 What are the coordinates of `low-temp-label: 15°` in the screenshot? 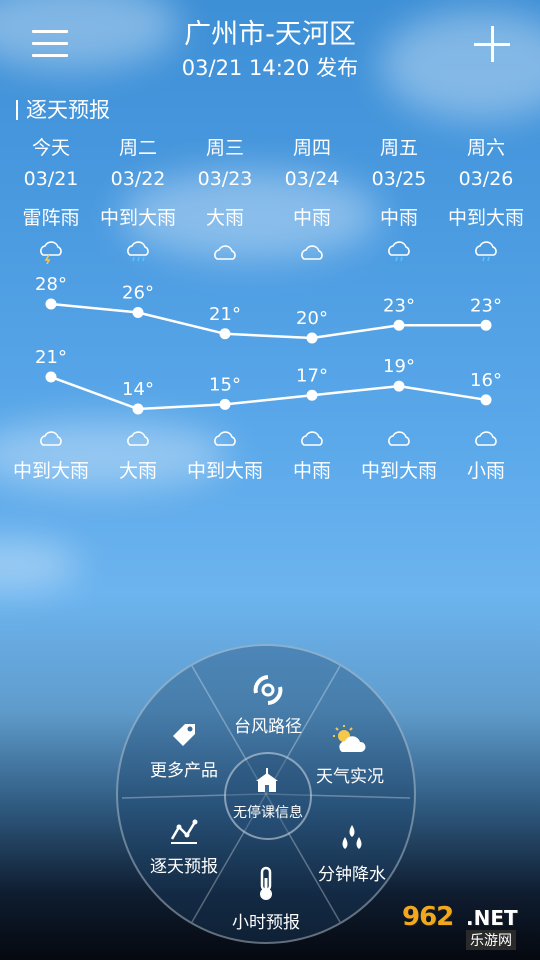 It's located at (225, 384).